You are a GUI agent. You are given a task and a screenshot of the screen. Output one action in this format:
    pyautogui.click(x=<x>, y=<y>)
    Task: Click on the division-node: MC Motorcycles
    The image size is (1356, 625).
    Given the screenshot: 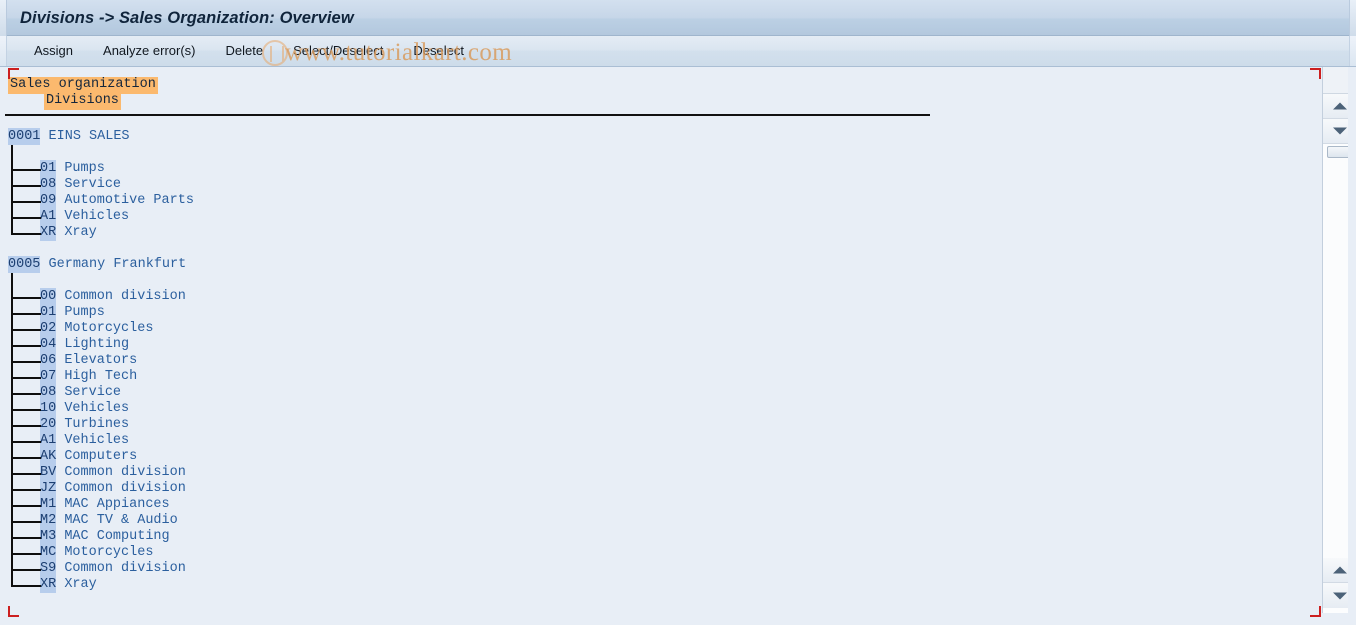 What is the action you would take?
    pyautogui.click(x=97, y=552)
    